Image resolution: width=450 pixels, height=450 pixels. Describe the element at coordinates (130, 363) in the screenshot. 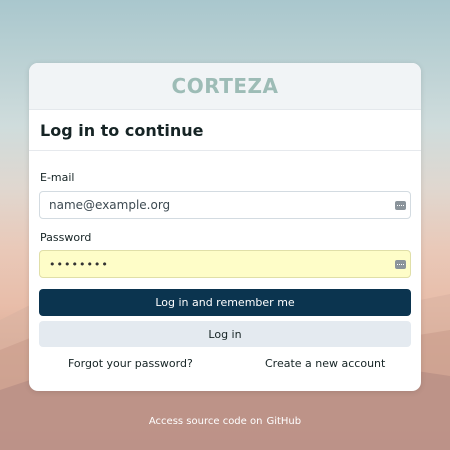

I see `forgot-password-link: Forgot your password?` at that location.